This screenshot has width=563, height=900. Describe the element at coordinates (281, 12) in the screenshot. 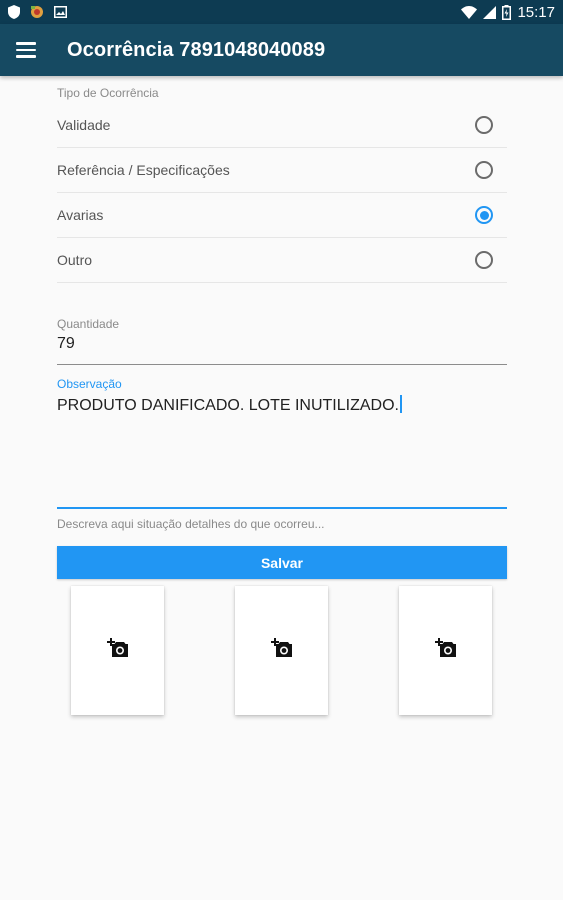

I see `status-bar: 15:17` at that location.